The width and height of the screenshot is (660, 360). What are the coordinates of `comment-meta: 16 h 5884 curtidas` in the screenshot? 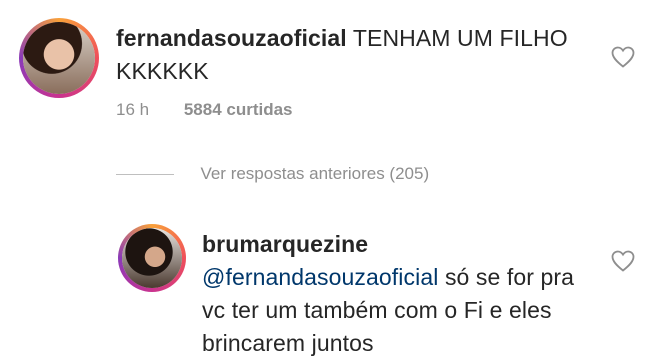 It's located at (204, 110).